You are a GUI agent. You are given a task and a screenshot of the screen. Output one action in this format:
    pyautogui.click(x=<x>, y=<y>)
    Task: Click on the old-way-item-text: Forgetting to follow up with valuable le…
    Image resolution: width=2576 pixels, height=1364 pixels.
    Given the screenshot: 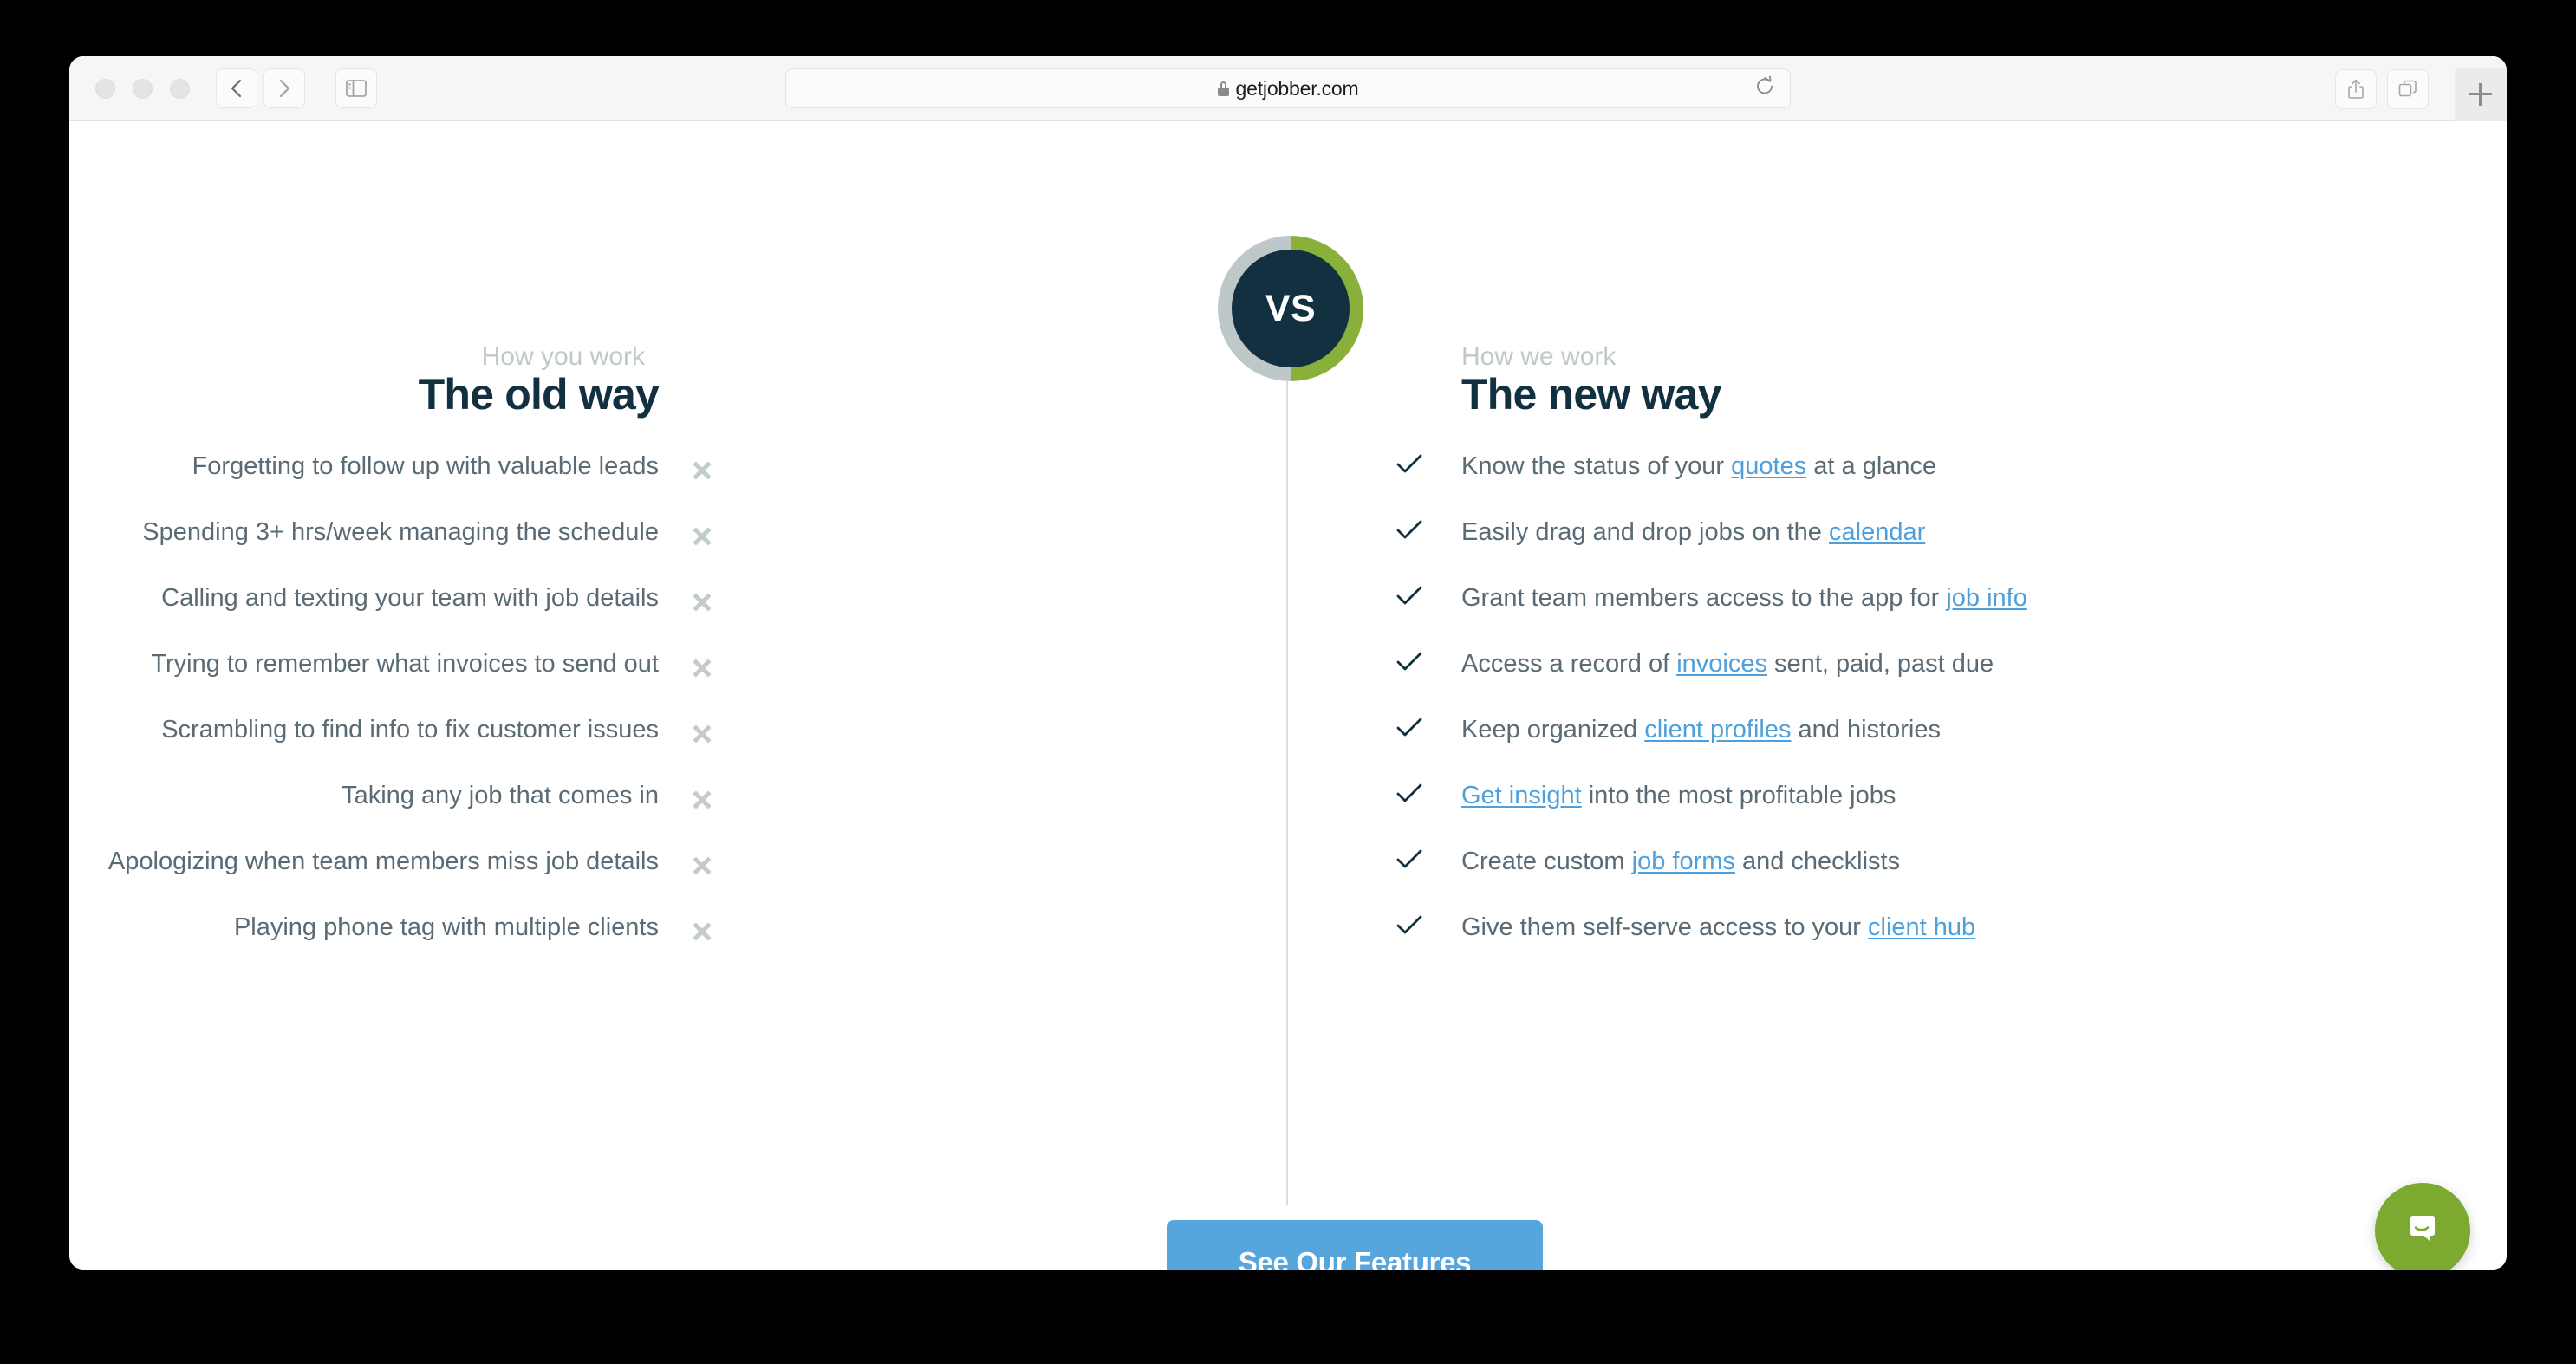 What is the action you would take?
    pyautogui.click(x=425, y=466)
    